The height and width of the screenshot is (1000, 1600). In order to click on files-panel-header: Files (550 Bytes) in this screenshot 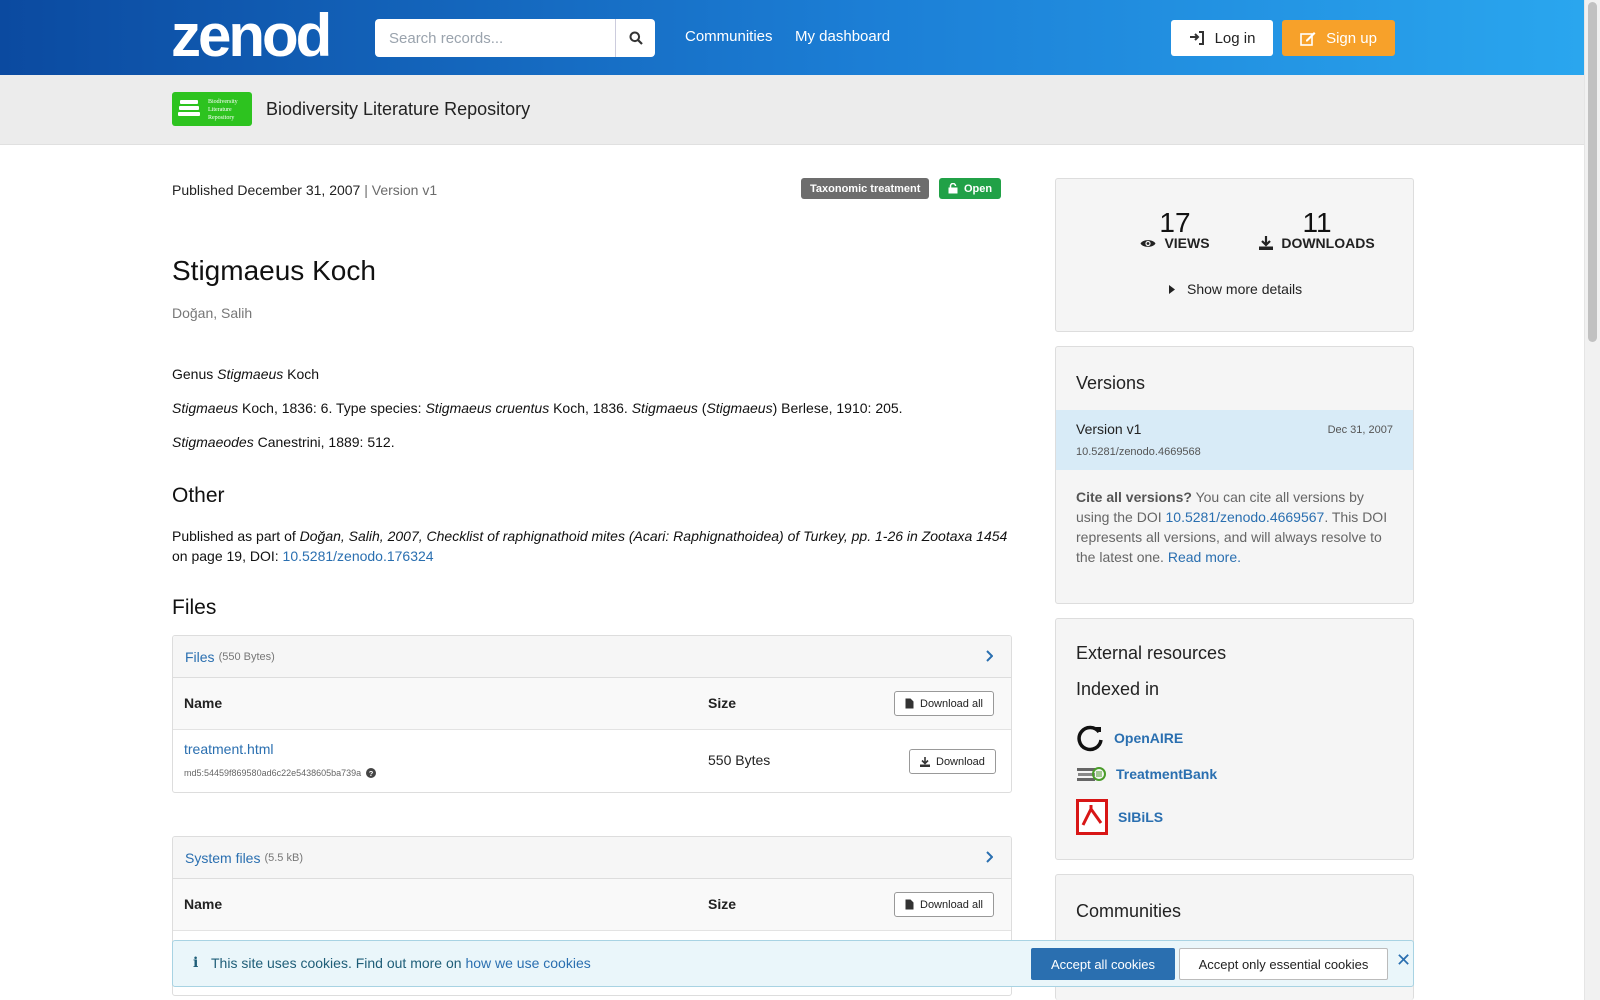, I will do `click(592, 657)`.